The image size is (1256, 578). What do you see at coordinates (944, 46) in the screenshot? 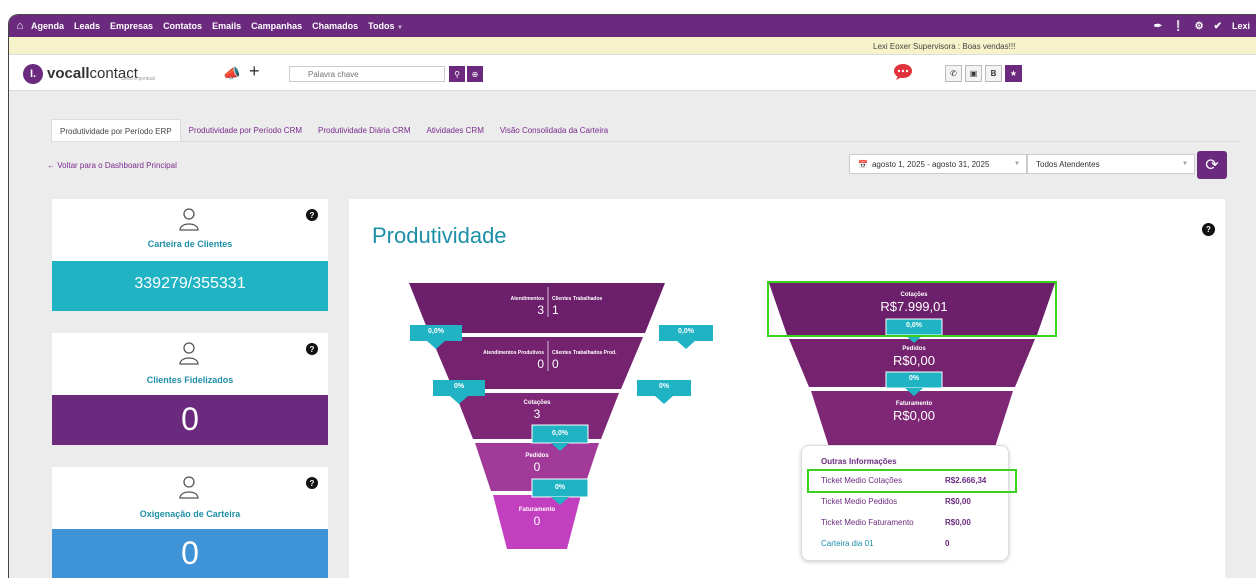
I see `welcome-message: Lexi Eoxer Supervisora : Boas vendas!!!` at bounding box center [944, 46].